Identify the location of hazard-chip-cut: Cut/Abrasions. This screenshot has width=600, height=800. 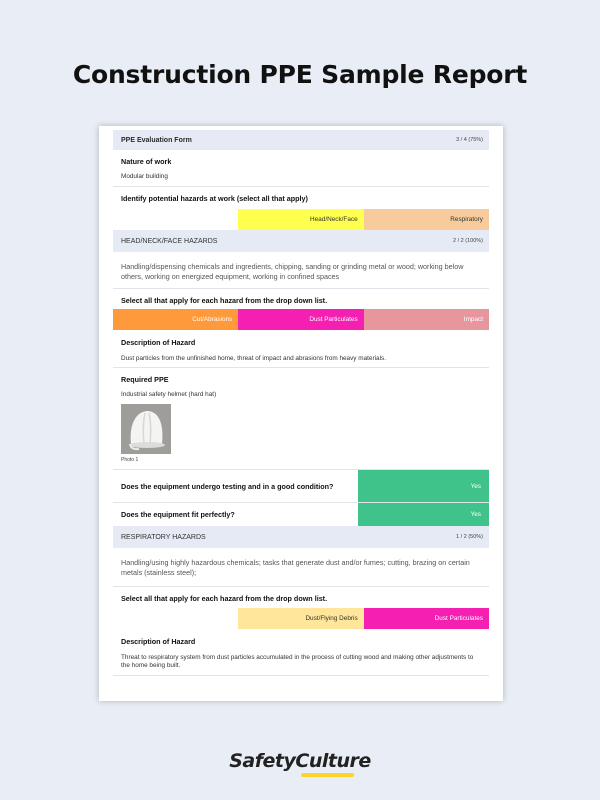
(176, 319).